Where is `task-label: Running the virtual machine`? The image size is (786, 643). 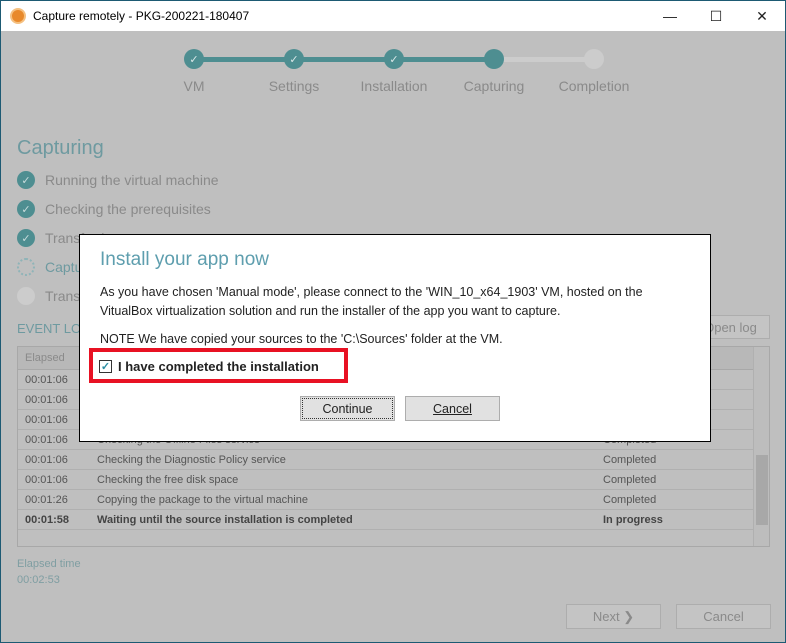 task-label: Running the virtual machine is located at coordinates (132, 180).